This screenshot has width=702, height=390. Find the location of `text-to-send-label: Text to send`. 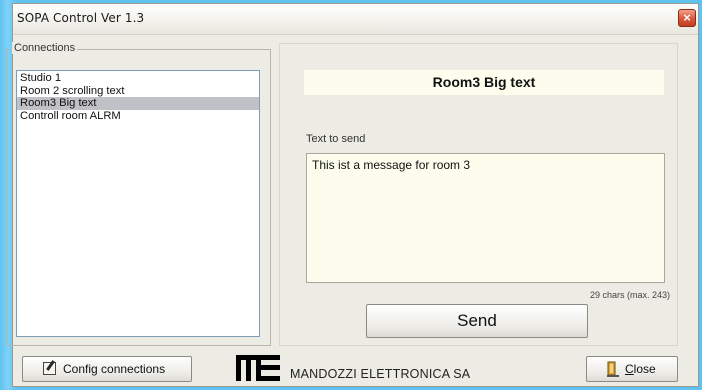

text-to-send-label: Text to send is located at coordinates (336, 139).